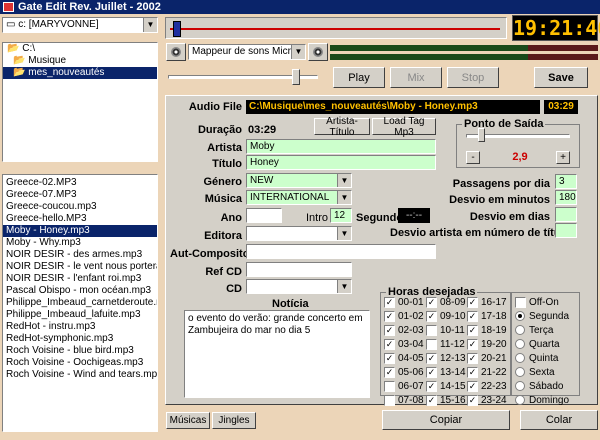 The image size is (600, 440). Describe the element at coordinates (488, 317) in the screenshot. I see `hour-checkbox: ✓ 17-18` at that location.